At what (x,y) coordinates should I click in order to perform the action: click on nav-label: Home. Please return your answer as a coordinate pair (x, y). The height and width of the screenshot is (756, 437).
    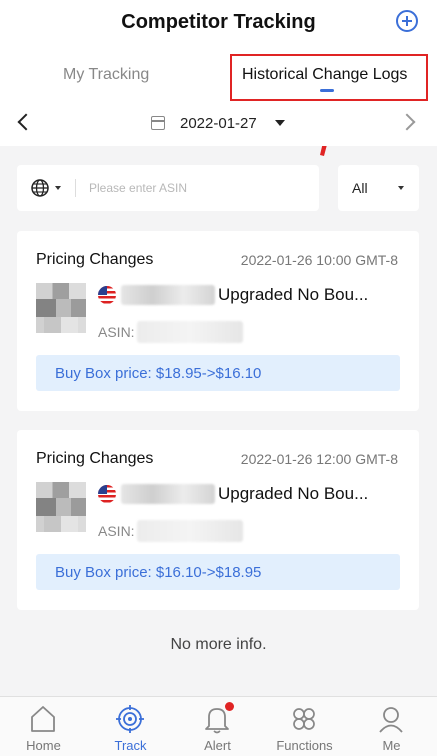
    Looking at the image, I should click on (43, 745).